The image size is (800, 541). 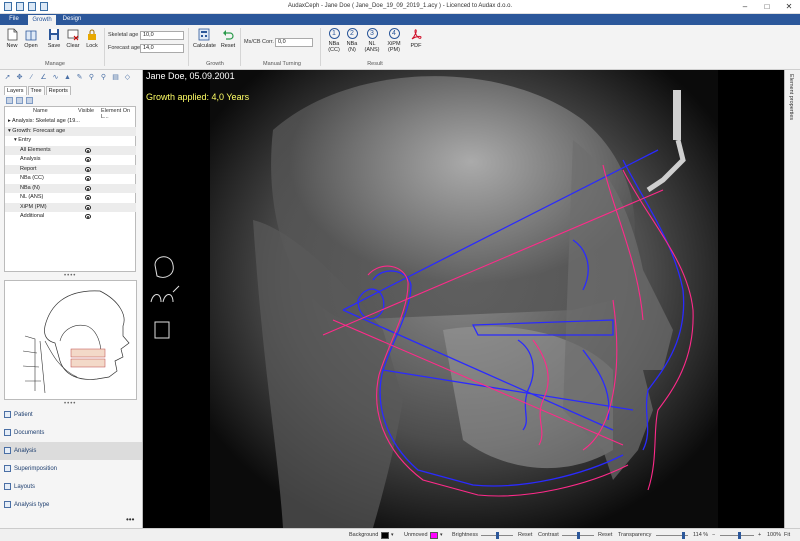 I want to click on layer-name: ▾ Entry, so click(x=23, y=140).